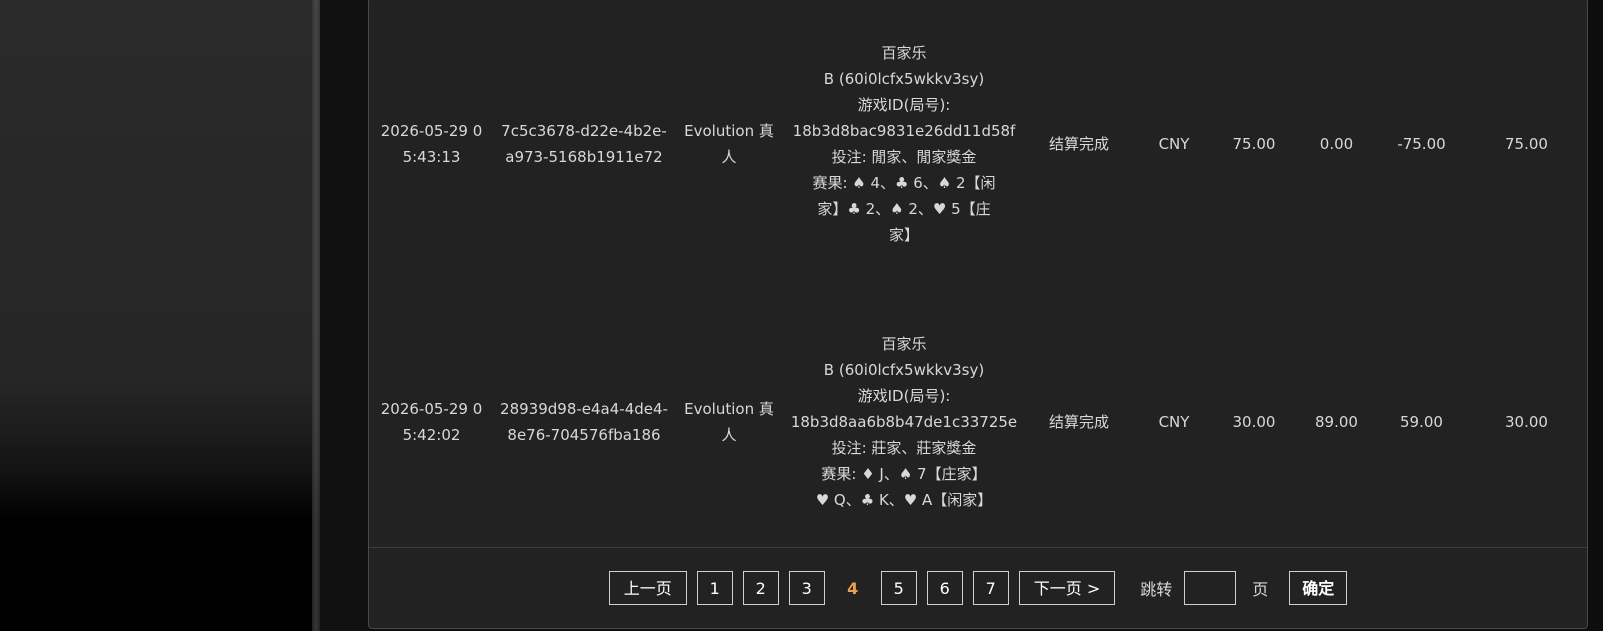 The image size is (1603, 631). What do you see at coordinates (1336, 421) in the screenshot?
I see `cell-payout: 89.00` at bounding box center [1336, 421].